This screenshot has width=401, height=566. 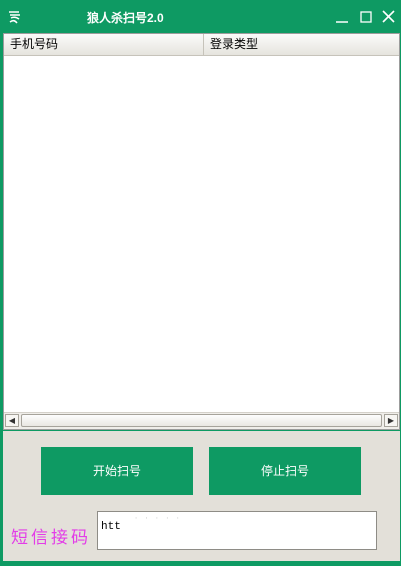 I want to click on sms-code-label: 短信接码, so click(x=51, y=538).